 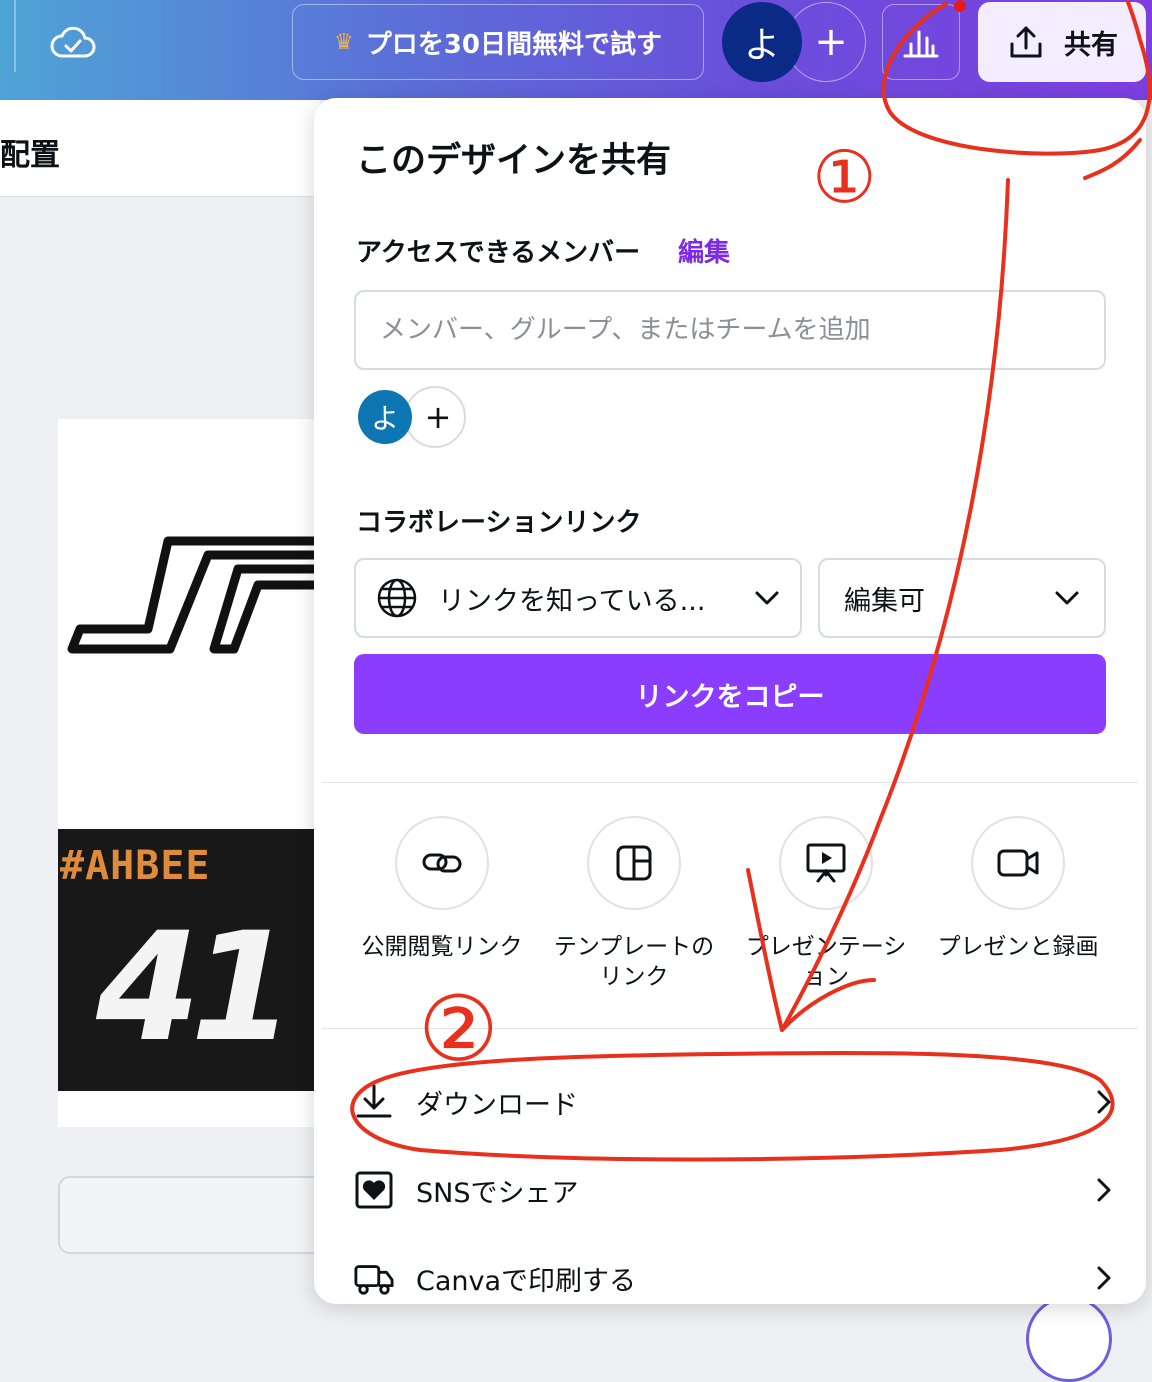 I want to click on notes-input, so click(x=198, y=1215).